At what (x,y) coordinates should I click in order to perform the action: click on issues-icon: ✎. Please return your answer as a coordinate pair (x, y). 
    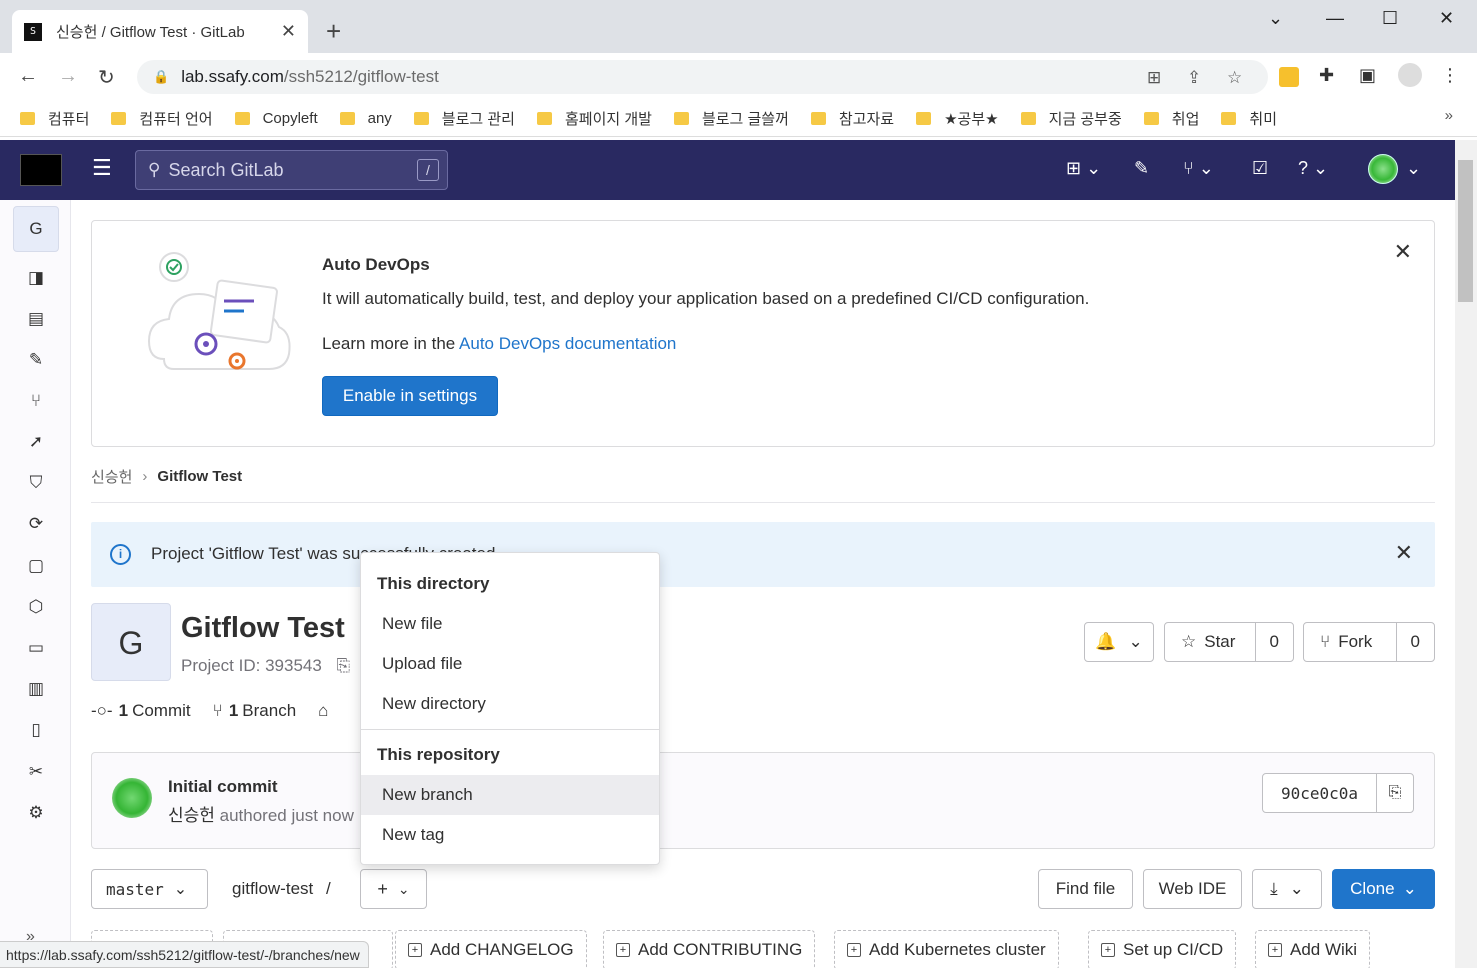
    Looking at the image, I should click on (1141, 168).